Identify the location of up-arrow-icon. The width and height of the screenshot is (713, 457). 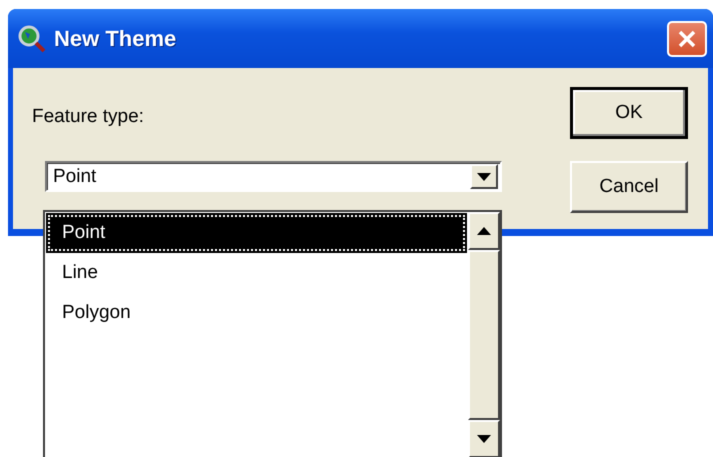
(484, 231).